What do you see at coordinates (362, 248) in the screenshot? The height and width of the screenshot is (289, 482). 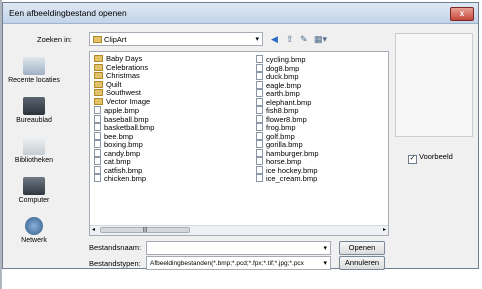 I see `open-button: Openen` at bounding box center [362, 248].